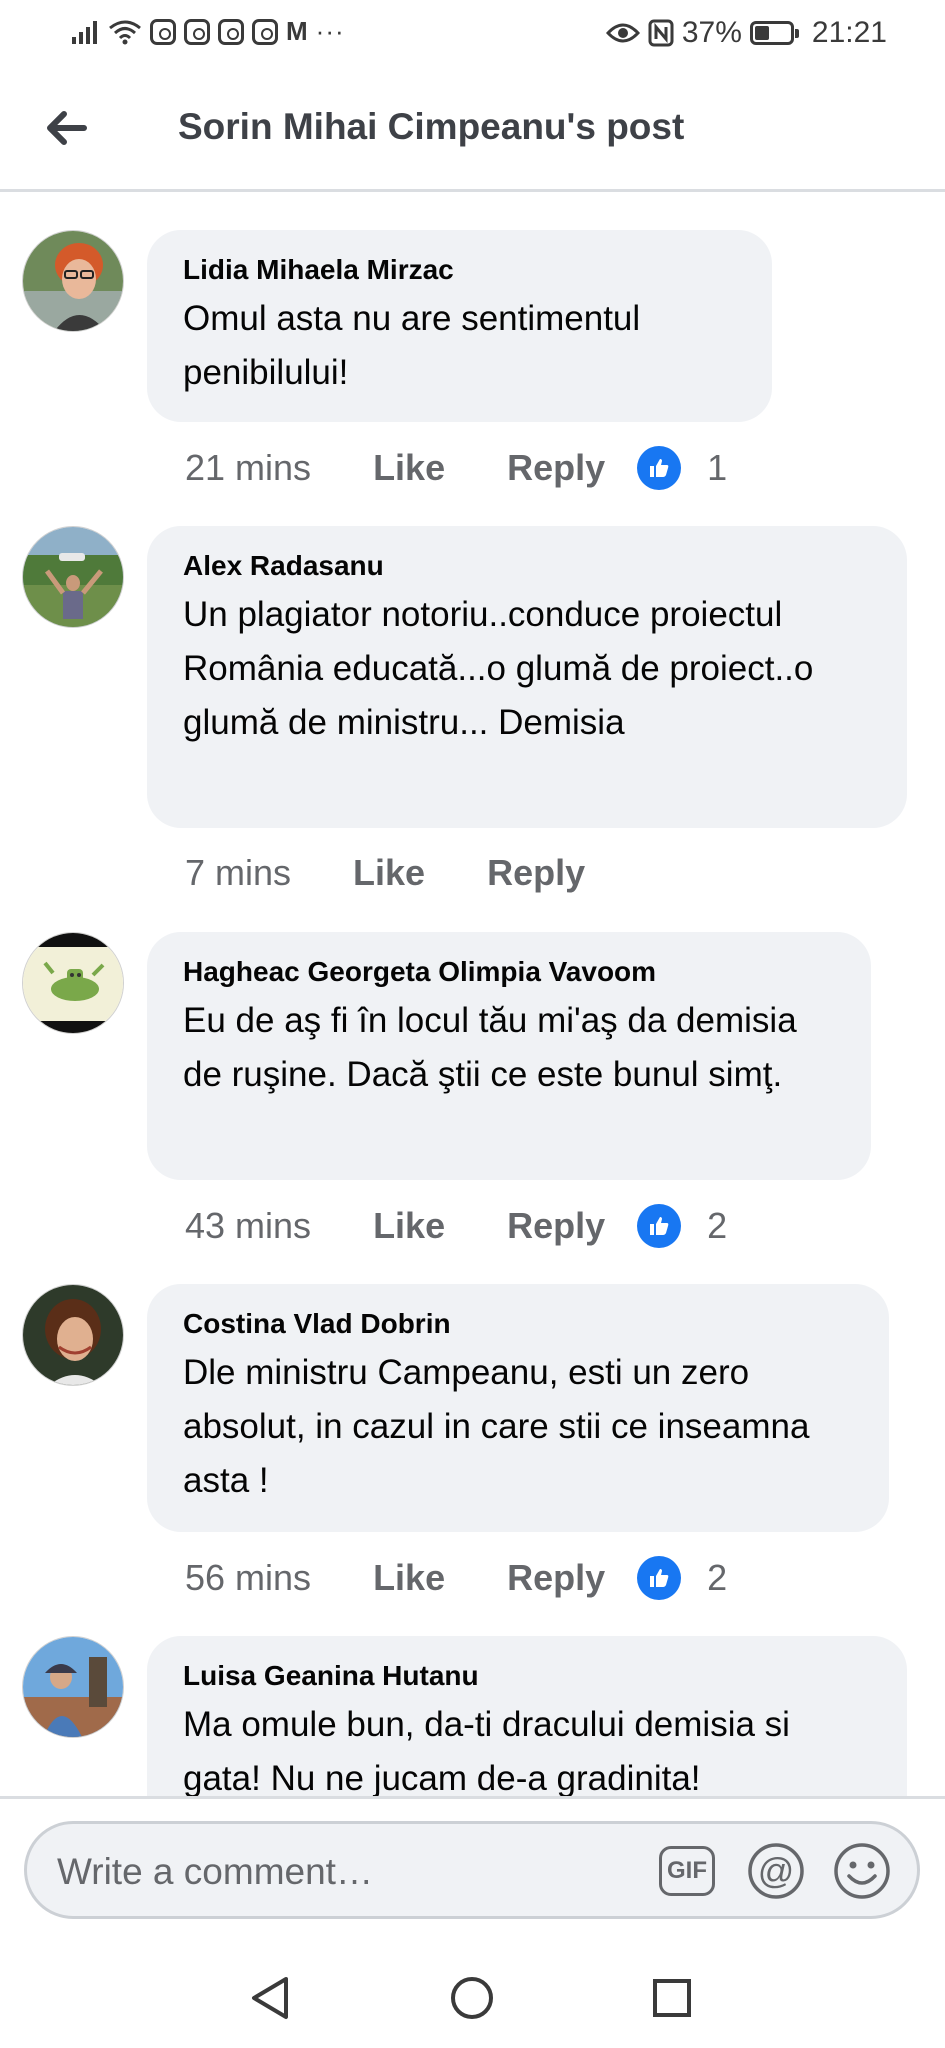  I want to click on system-nav-bar, so click(472, 1997).